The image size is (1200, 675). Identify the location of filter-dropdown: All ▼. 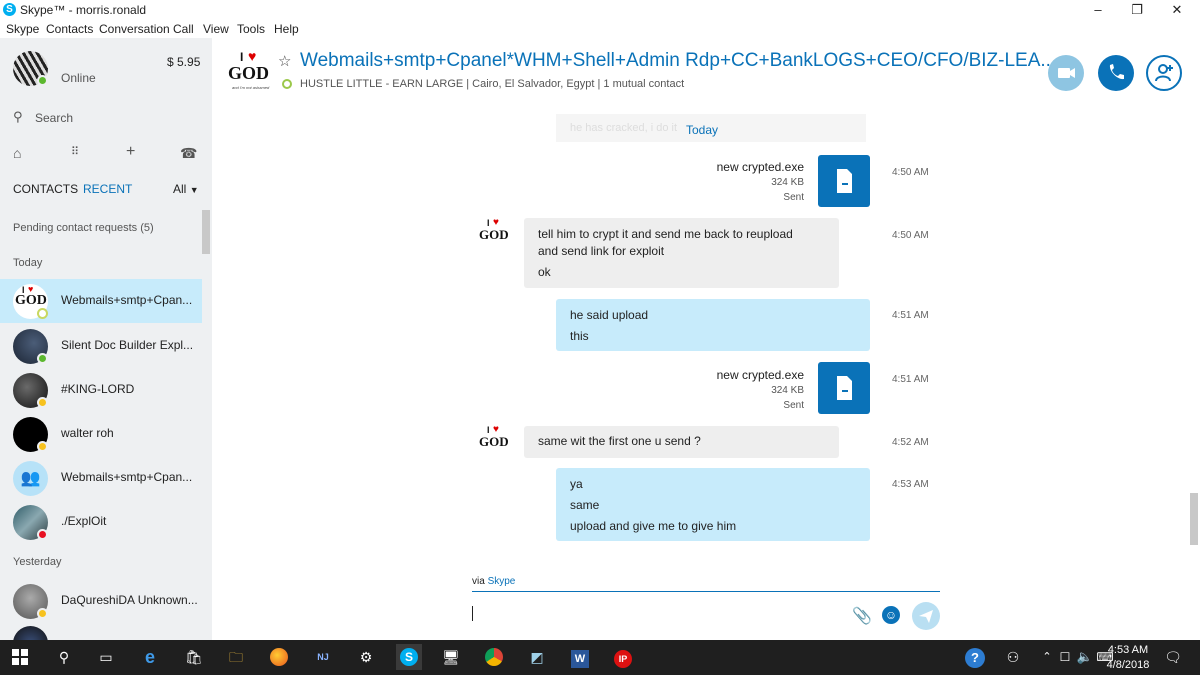
(186, 189).